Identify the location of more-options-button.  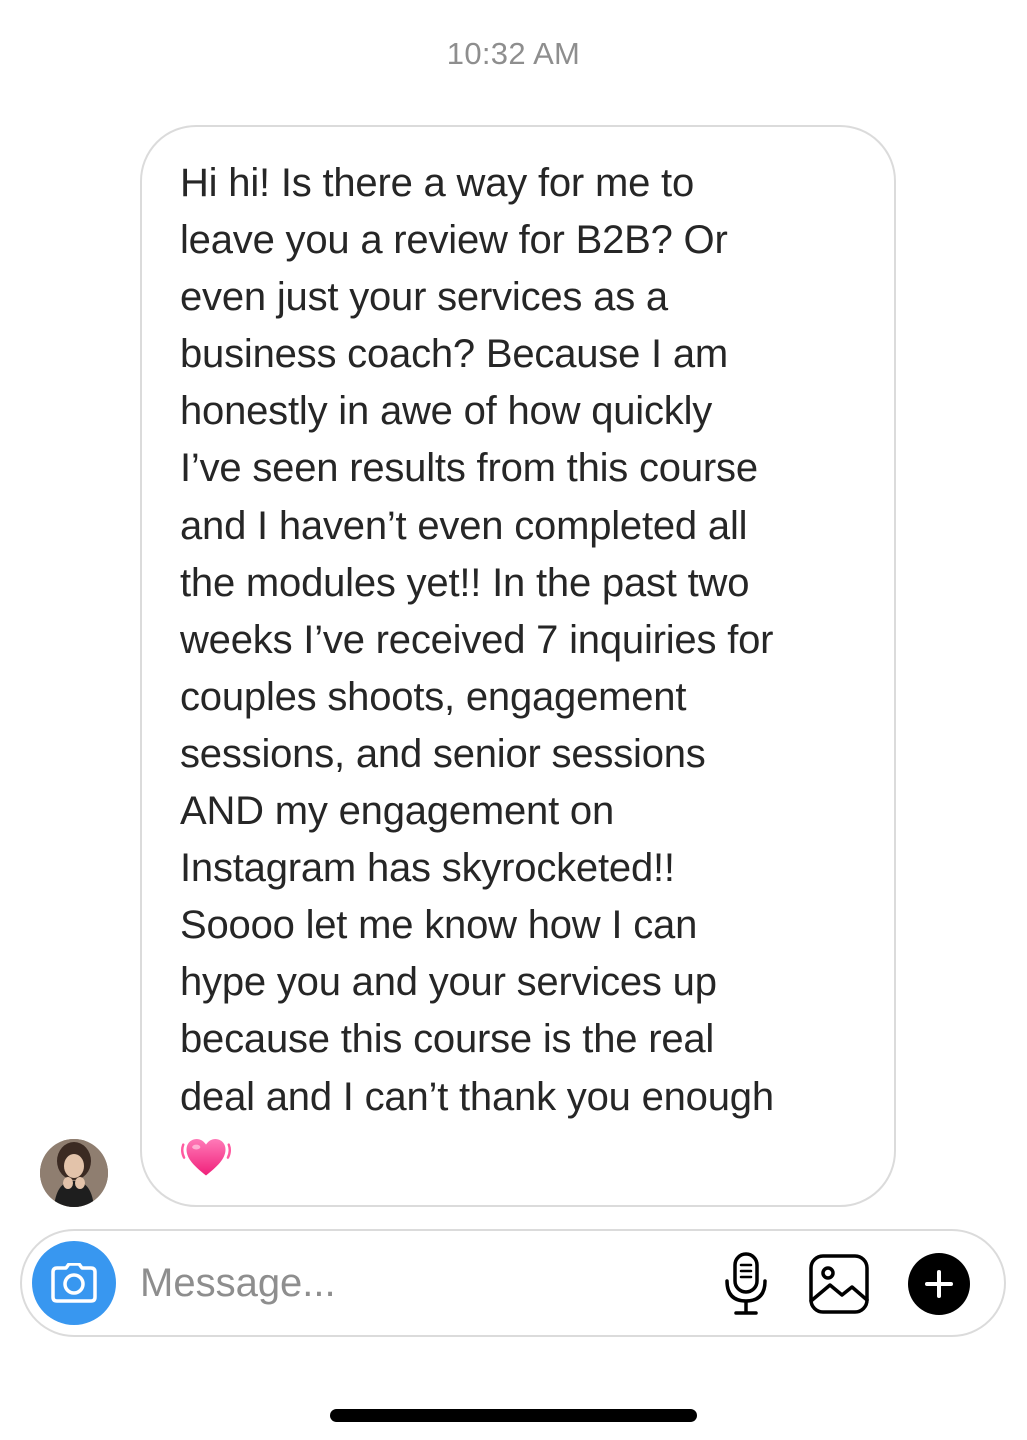
(939, 1284).